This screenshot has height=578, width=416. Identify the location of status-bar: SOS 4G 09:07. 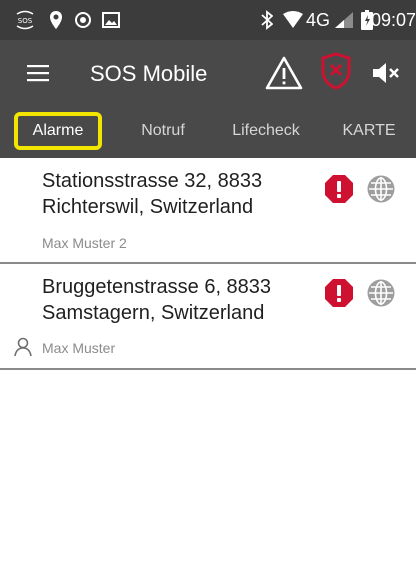
(208, 20).